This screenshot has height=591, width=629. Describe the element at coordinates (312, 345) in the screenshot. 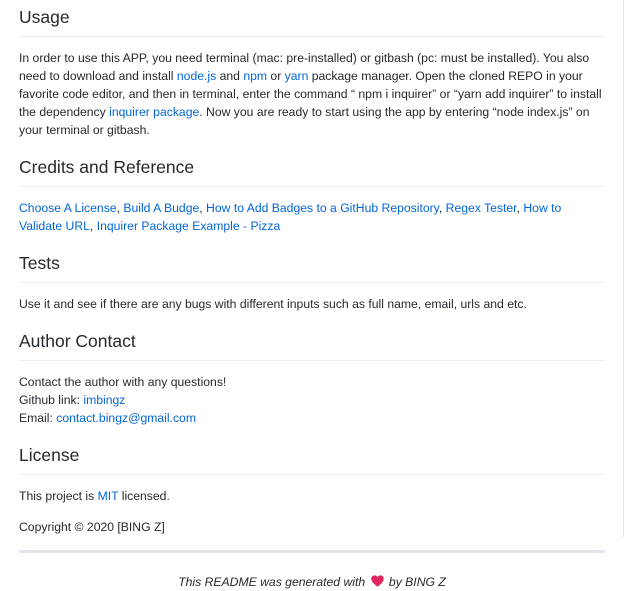

I see `author-contact-heading: Author Contact` at that location.